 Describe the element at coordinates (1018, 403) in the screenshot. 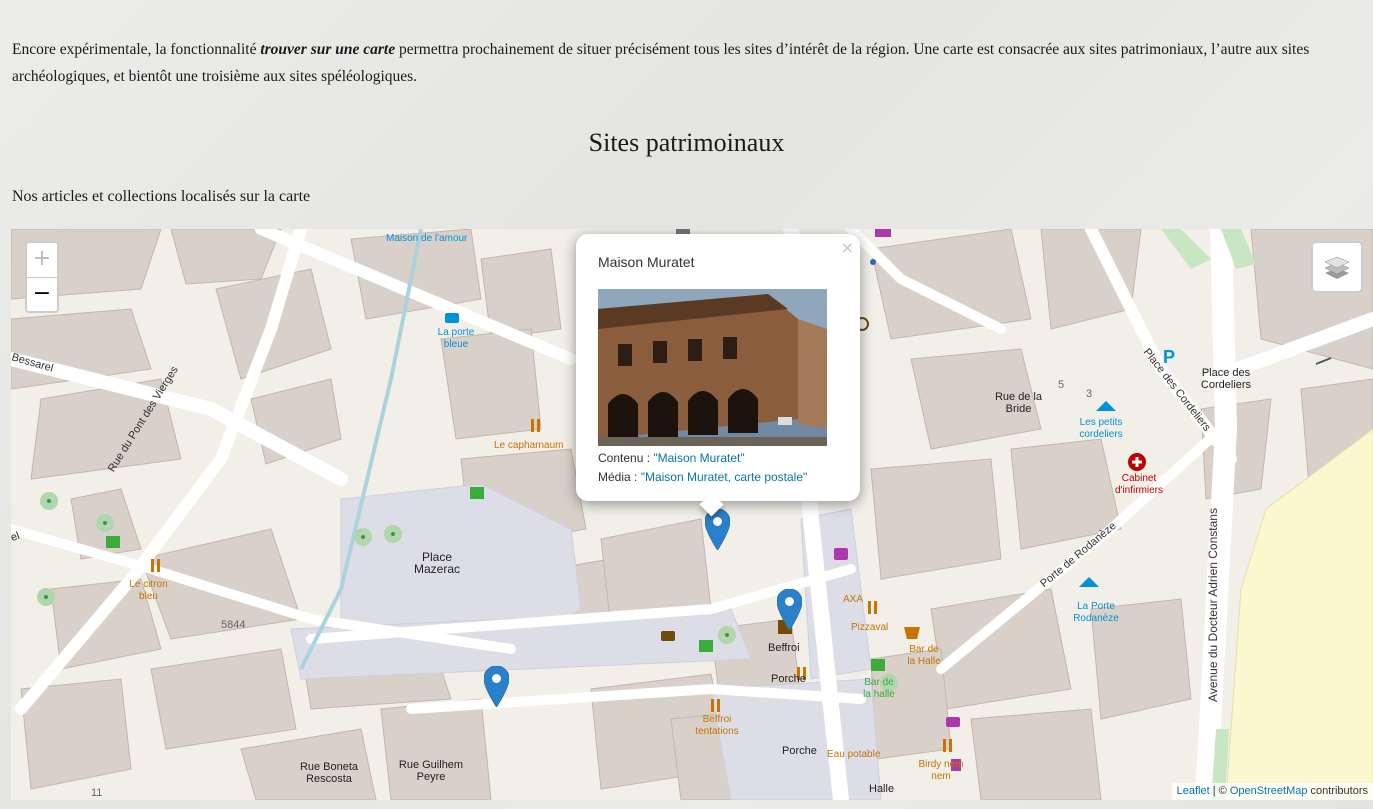

I see `label-rue-bride: Rue de la Bride` at that location.